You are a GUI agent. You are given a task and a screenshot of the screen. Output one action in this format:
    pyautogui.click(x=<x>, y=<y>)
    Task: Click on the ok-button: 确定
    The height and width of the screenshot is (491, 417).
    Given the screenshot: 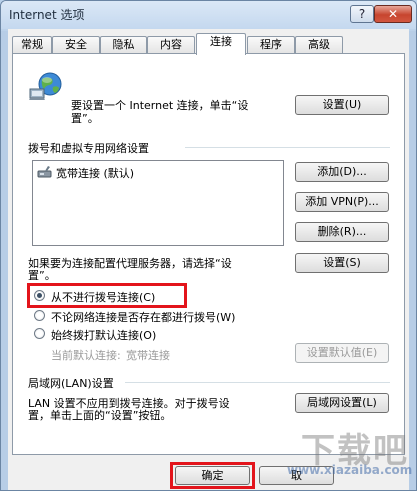 What is the action you would take?
    pyautogui.click(x=212, y=475)
    